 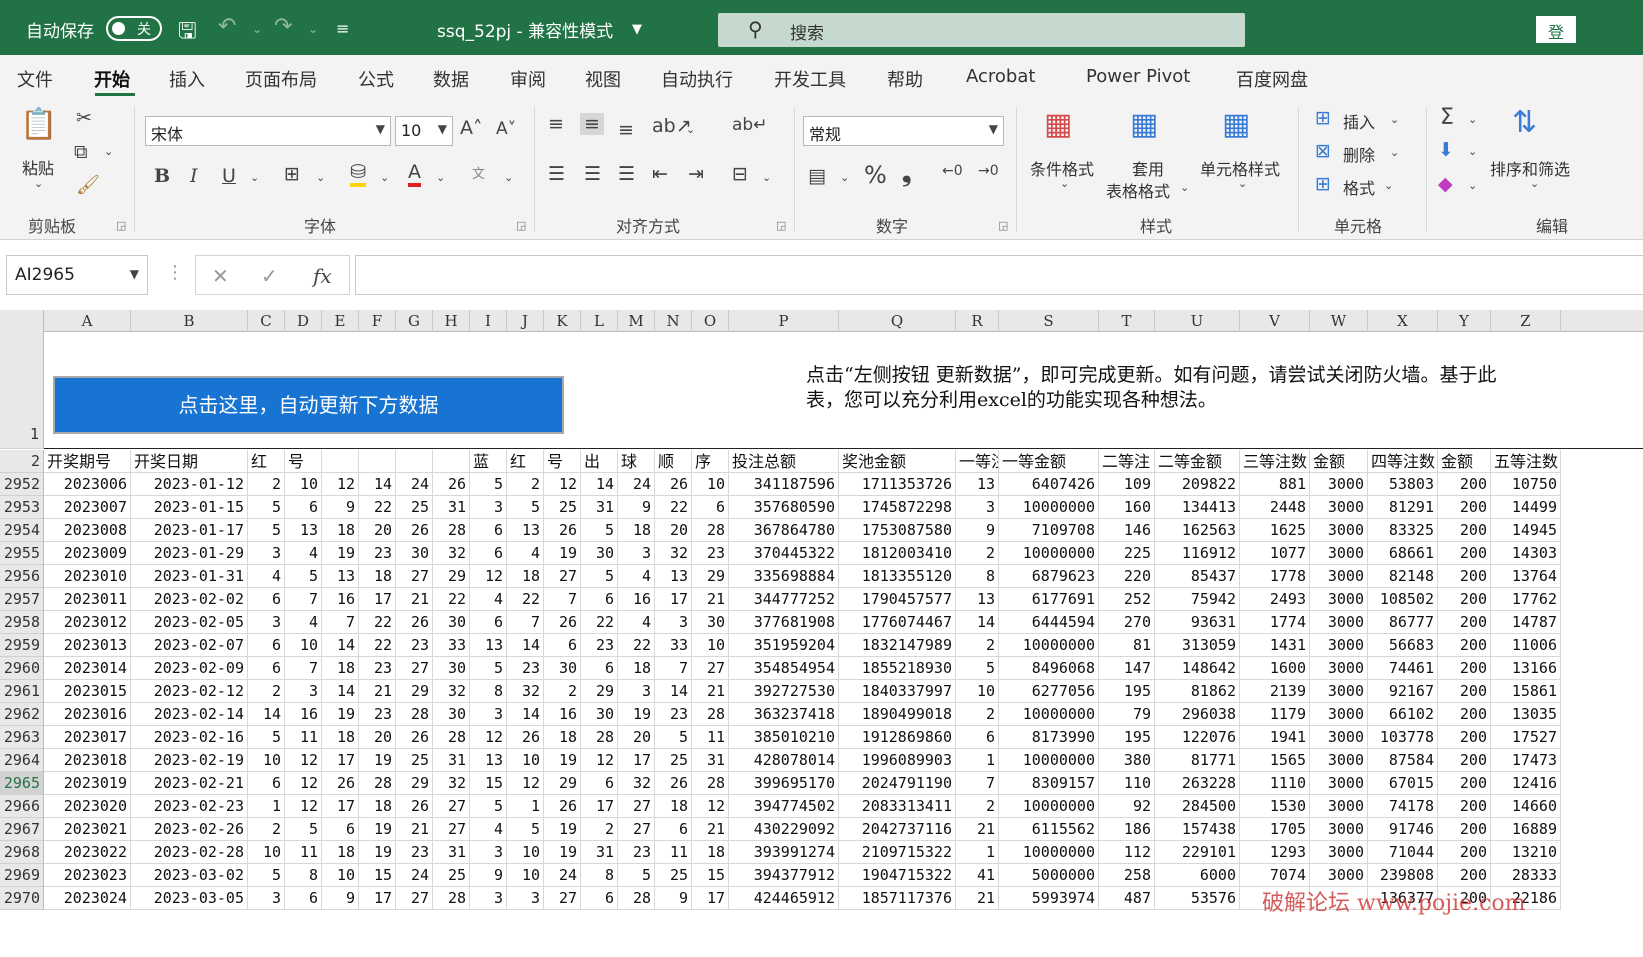 What do you see at coordinates (897, 760) in the screenshot?
I see `table-cell: 1996089903` at bounding box center [897, 760].